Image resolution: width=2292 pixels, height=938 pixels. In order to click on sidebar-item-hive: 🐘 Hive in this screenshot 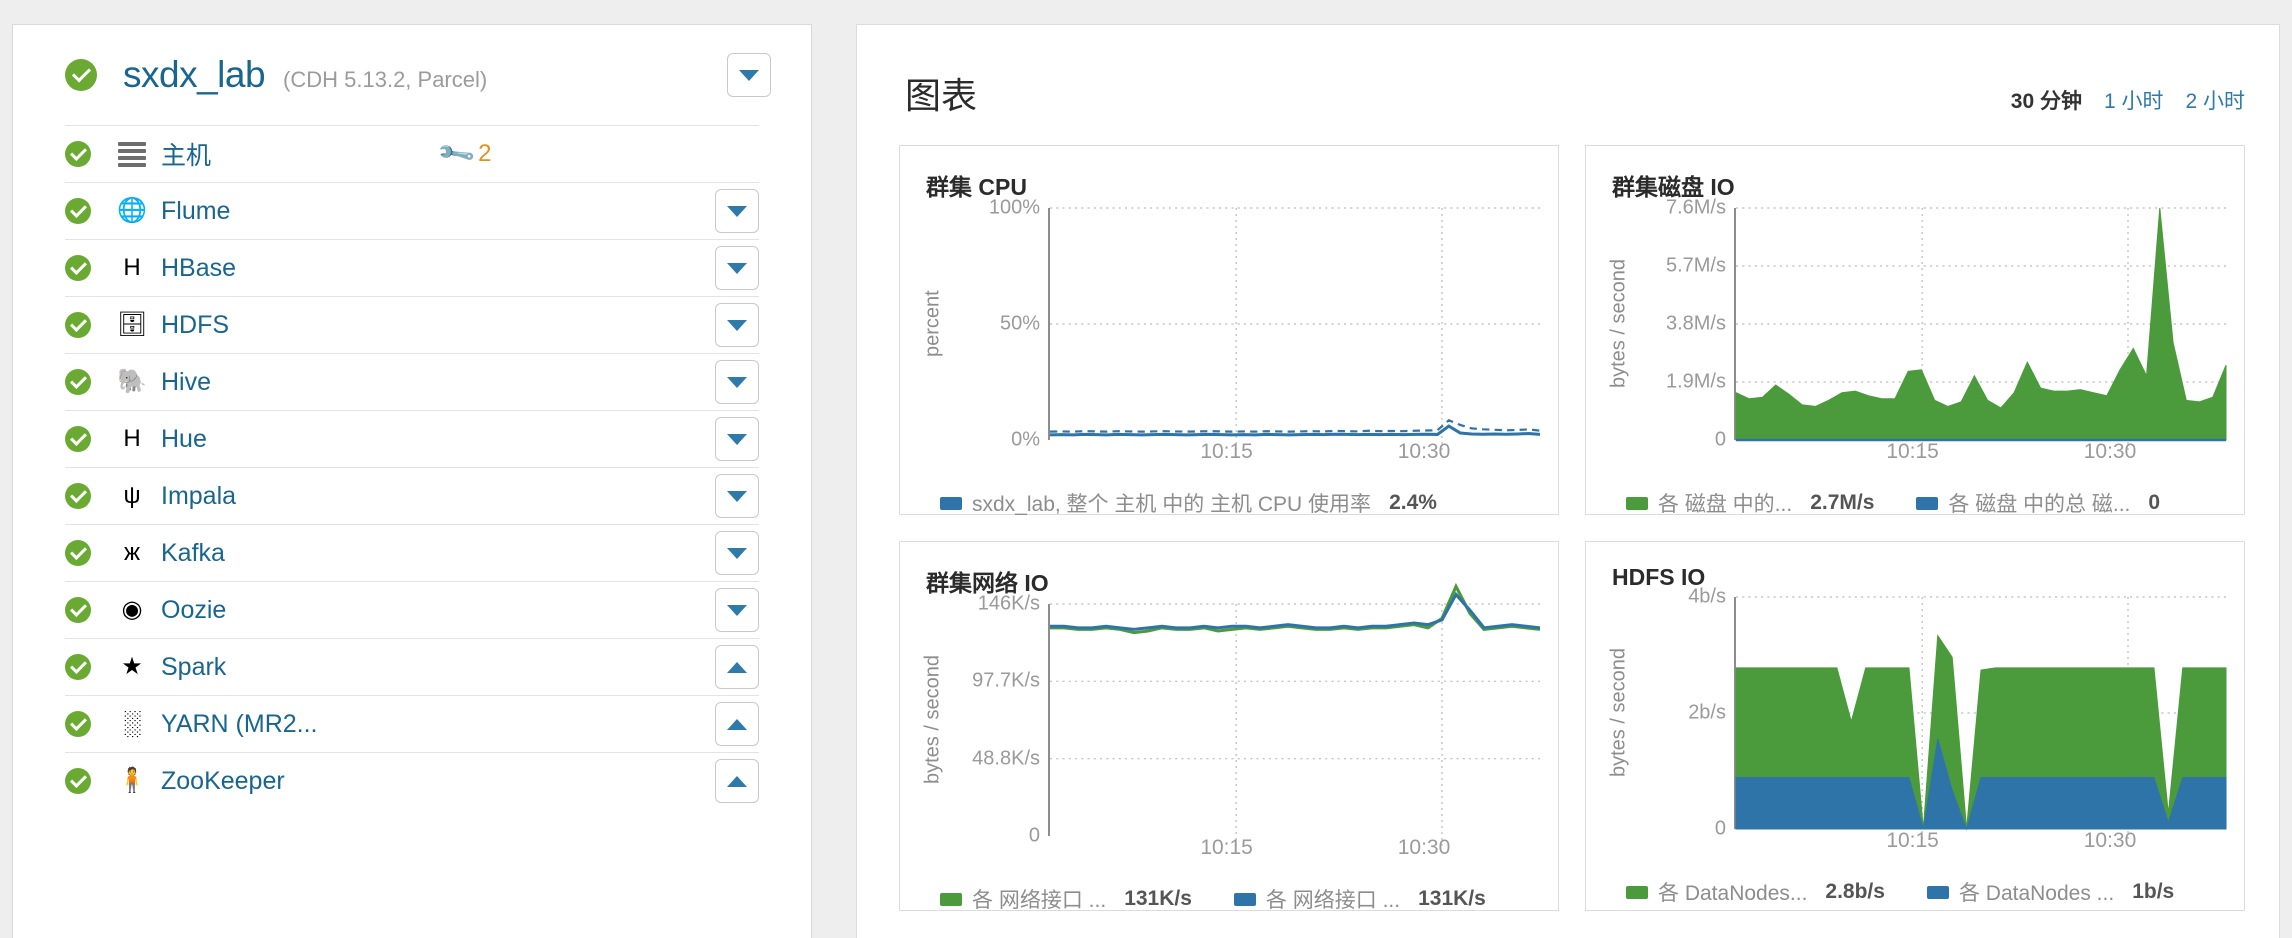, I will do `click(412, 381)`.